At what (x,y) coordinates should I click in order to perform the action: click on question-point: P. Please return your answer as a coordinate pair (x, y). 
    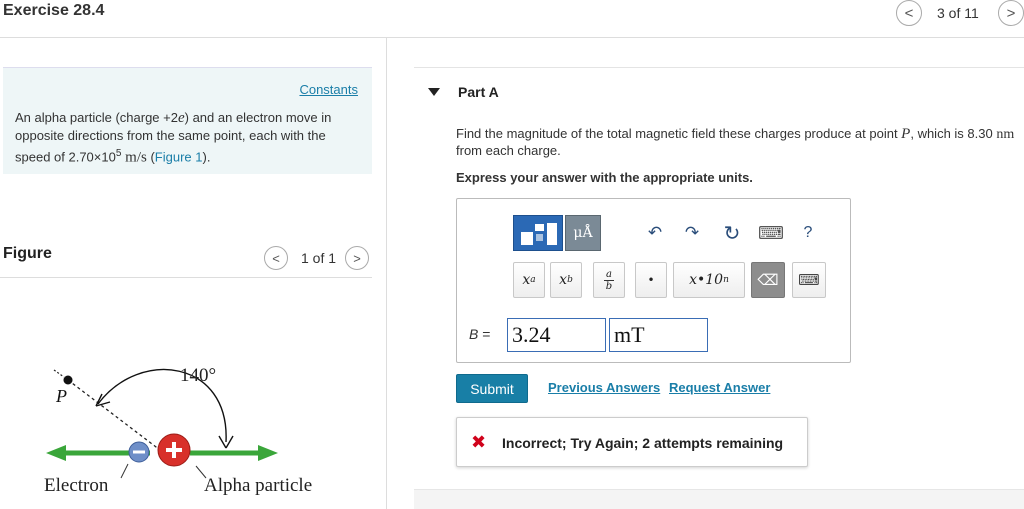
    Looking at the image, I should click on (906, 134).